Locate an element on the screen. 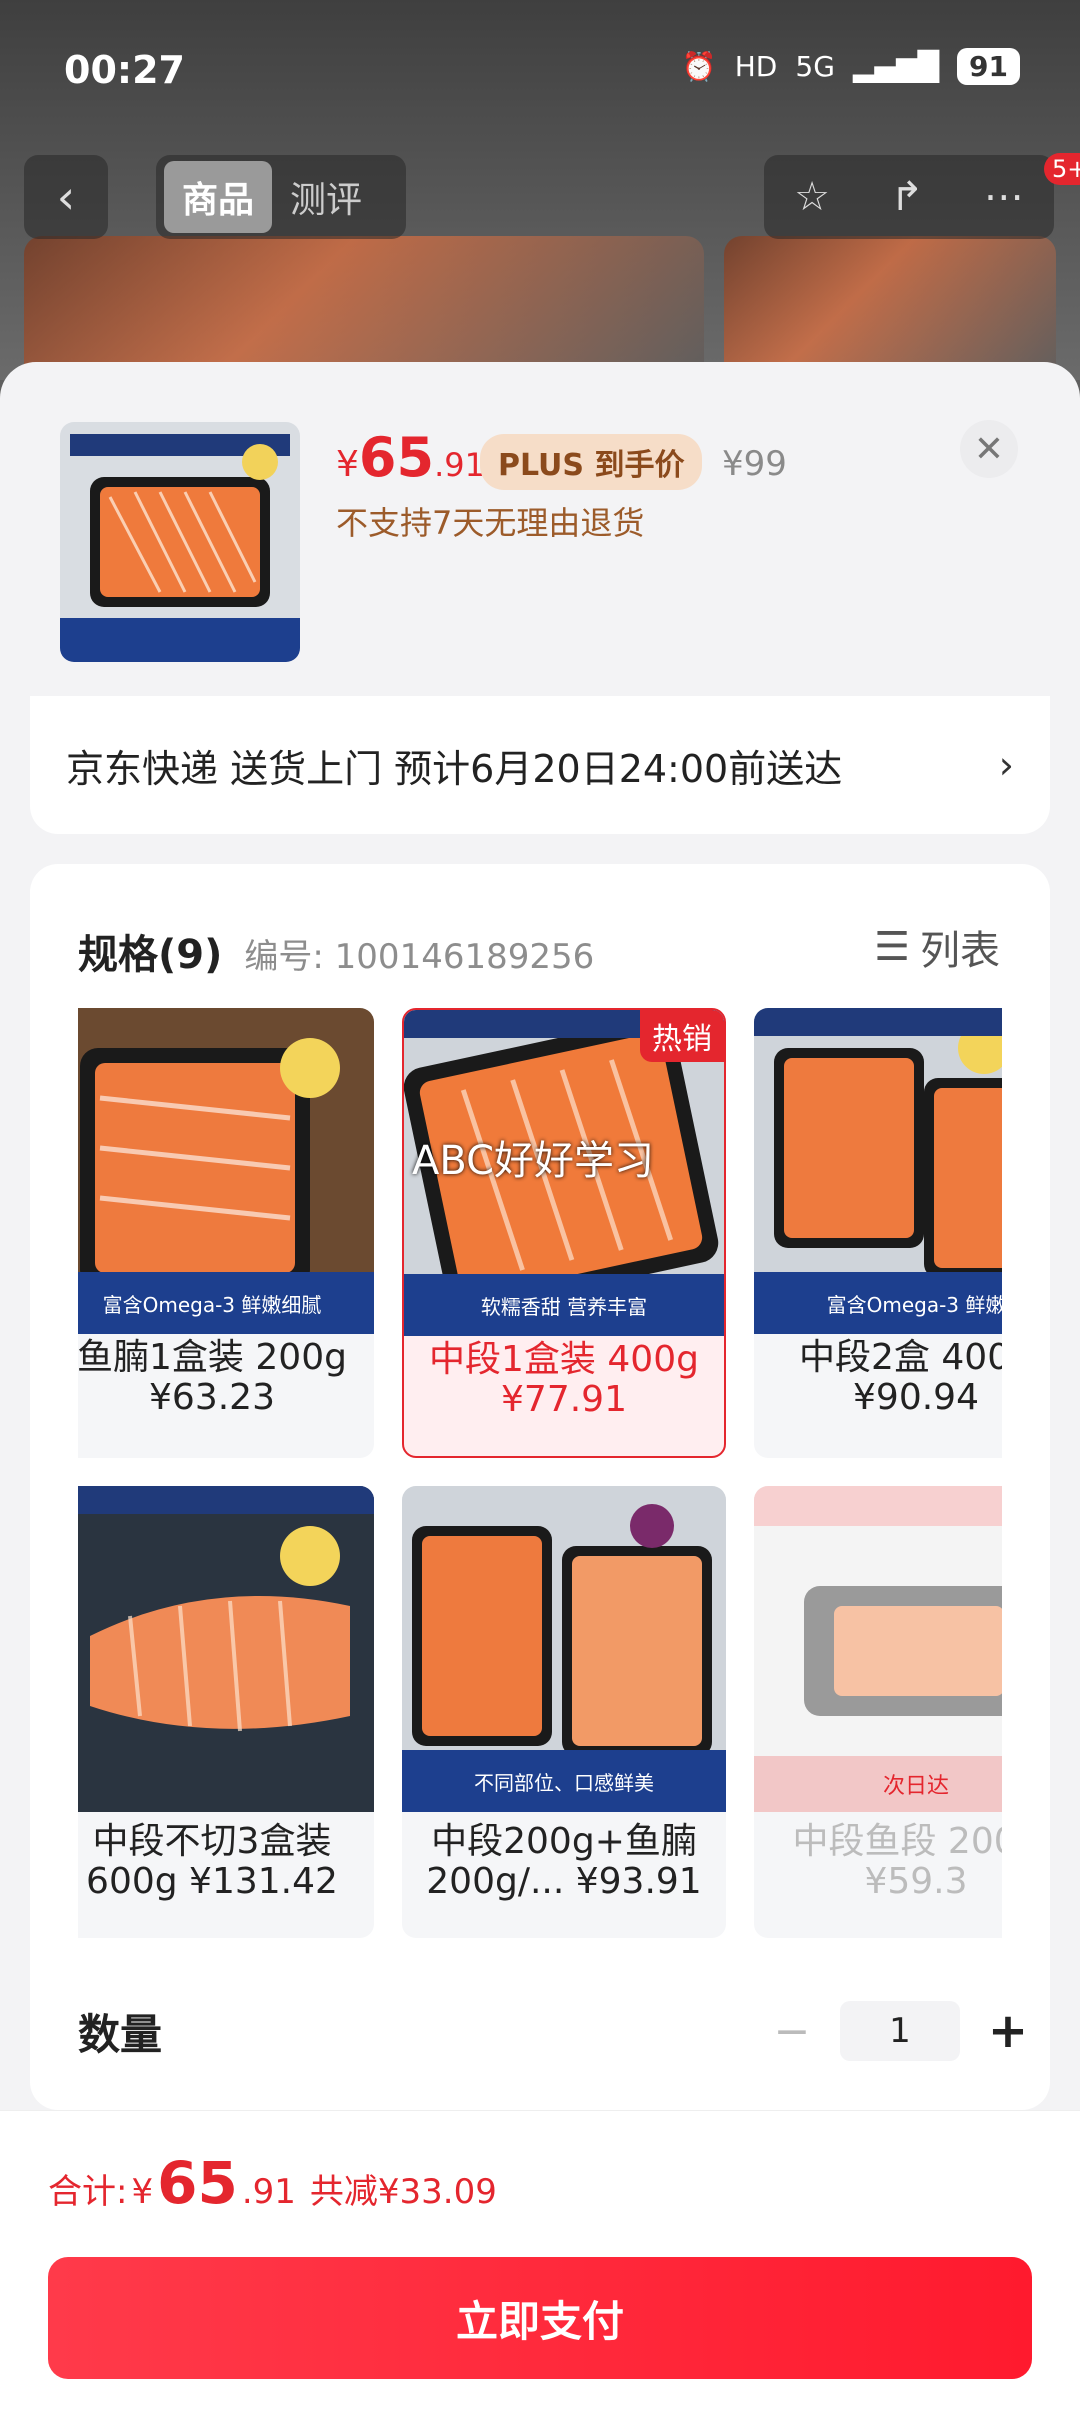 This screenshot has width=1080, height=2413. total-symbol: ¥ is located at coordinates (142, 2192).